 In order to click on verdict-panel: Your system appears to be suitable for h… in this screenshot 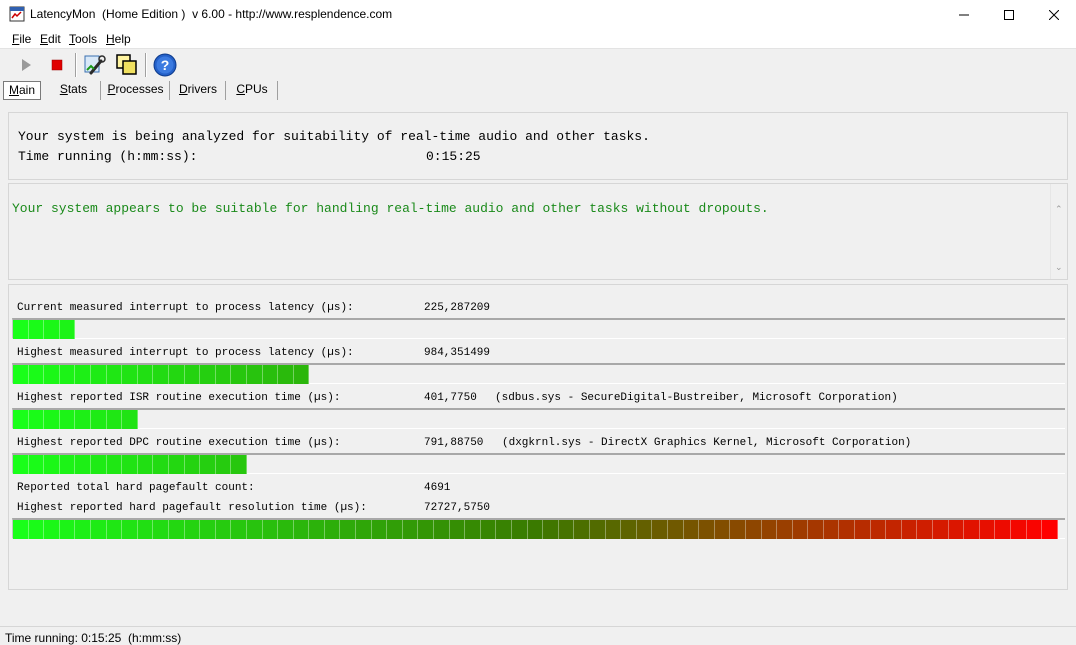, I will do `click(538, 231)`.